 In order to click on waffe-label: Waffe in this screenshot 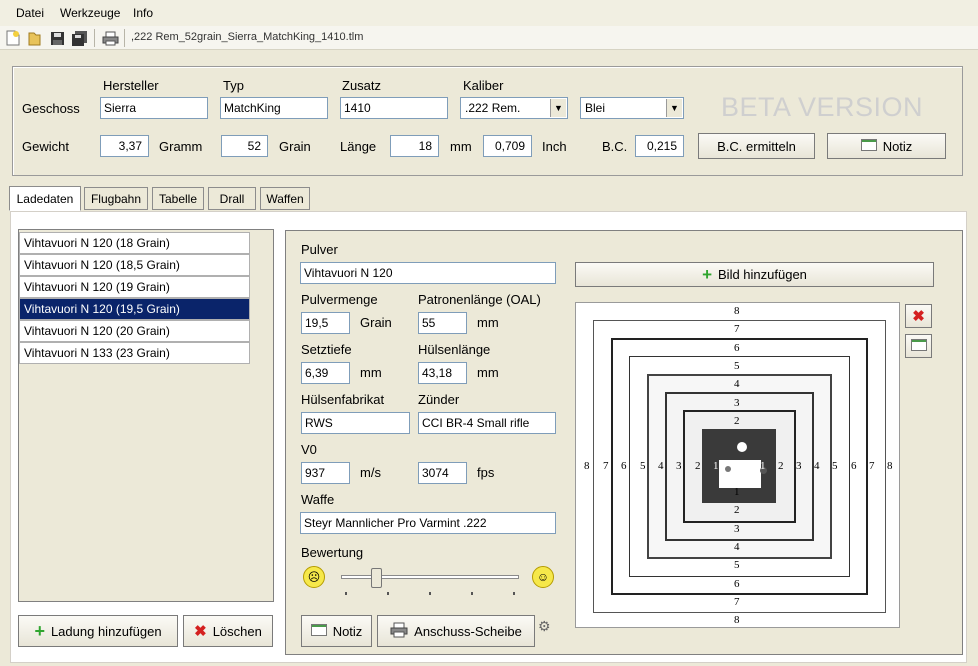, I will do `click(318, 499)`.